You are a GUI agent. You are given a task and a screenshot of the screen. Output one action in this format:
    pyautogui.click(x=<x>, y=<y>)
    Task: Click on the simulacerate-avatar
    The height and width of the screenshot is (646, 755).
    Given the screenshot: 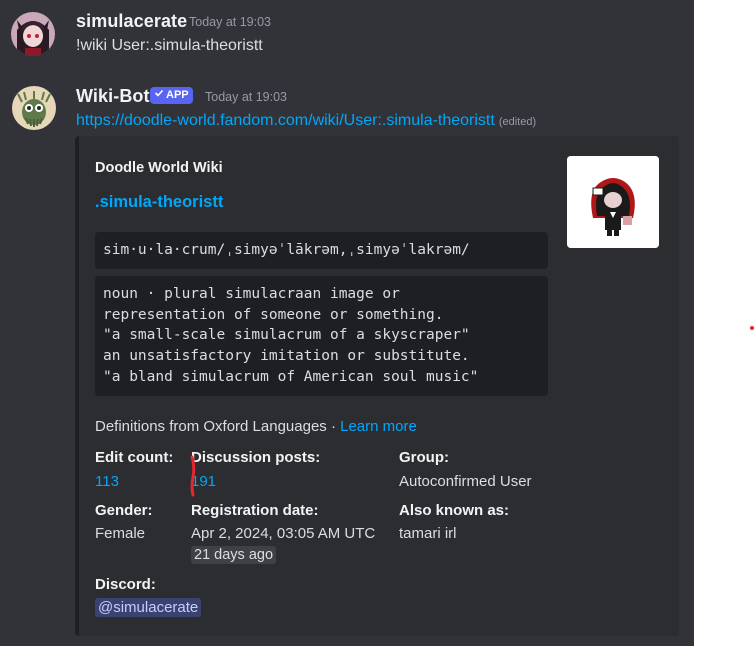 What is the action you would take?
    pyautogui.click(x=33, y=34)
    